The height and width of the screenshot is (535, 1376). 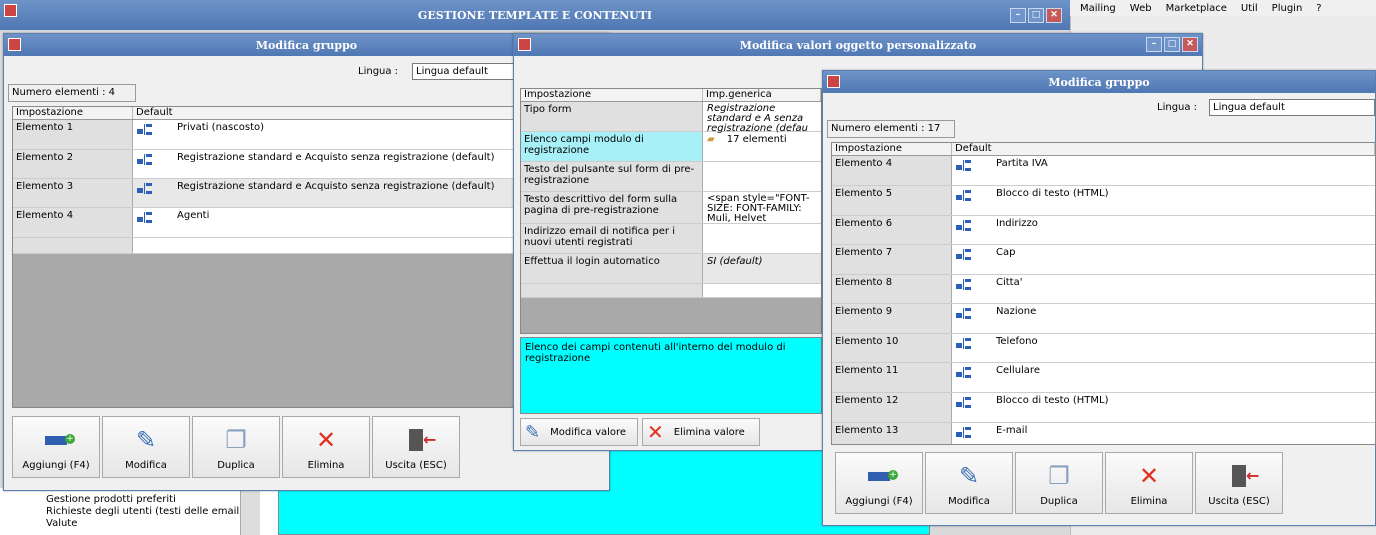 What do you see at coordinates (416, 465) in the screenshot?
I see `exit-label: Uscita (ESC)` at bounding box center [416, 465].